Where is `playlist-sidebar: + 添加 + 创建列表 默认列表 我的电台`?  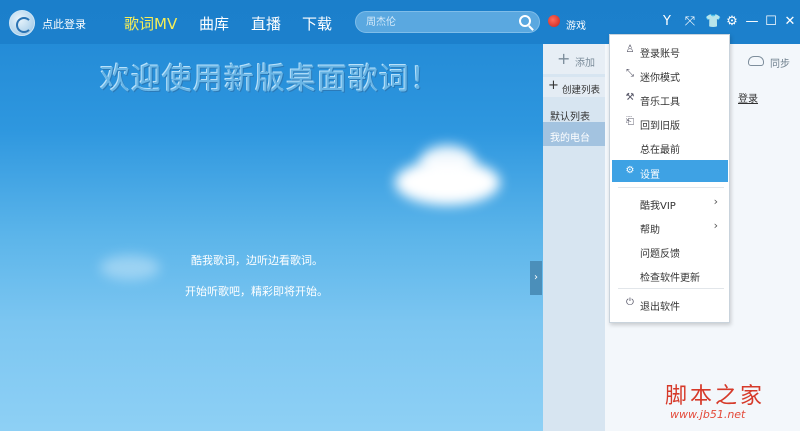
playlist-sidebar: + 添加 + 创建列表 默认列表 我的电台 is located at coordinates (574, 237).